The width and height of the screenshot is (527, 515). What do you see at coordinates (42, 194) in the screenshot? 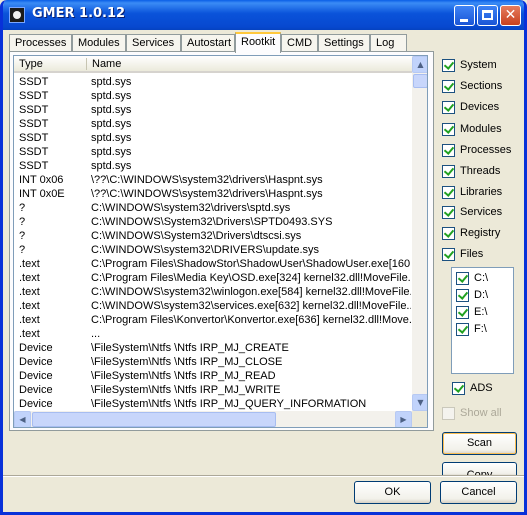
I see `cell-type: INT 0x0E` at bounding box center [42, 194].